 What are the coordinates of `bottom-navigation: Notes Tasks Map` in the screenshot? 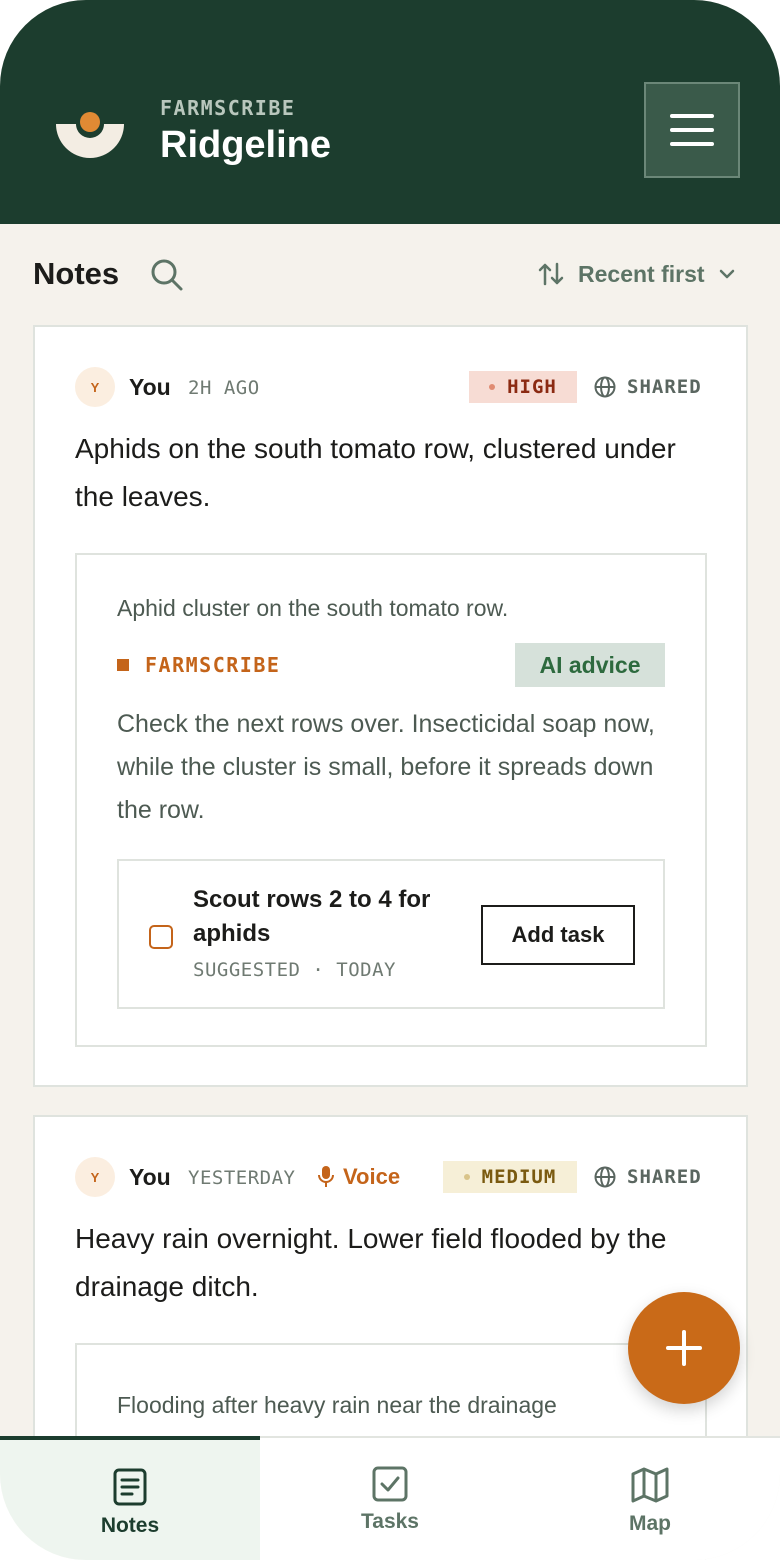 It's located at (390, 1498).